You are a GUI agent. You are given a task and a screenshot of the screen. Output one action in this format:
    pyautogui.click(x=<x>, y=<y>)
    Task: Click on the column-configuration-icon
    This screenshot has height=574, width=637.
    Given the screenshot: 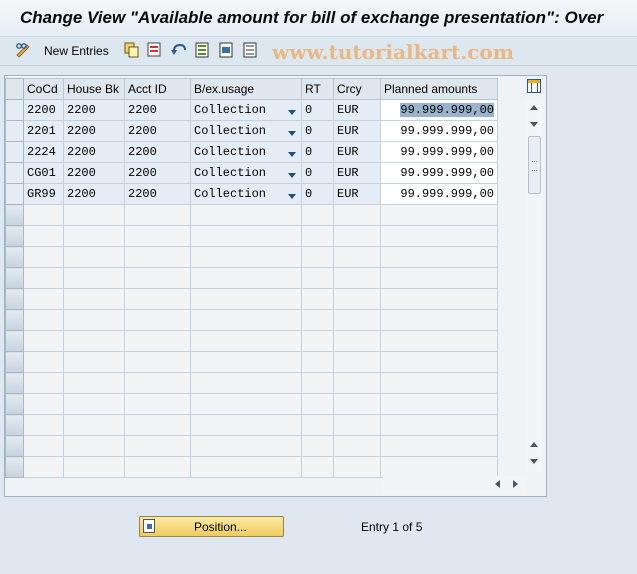 What is the action you would take?
    pyautogui.click(x=534, y=86)
    